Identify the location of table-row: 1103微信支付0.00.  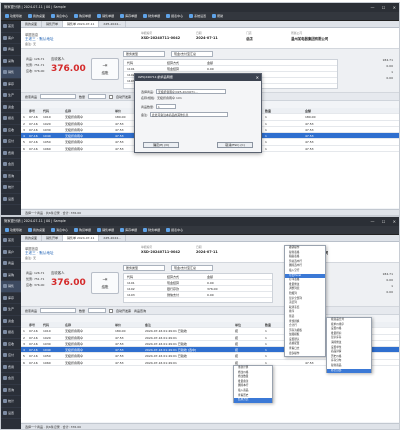
(198, 295).